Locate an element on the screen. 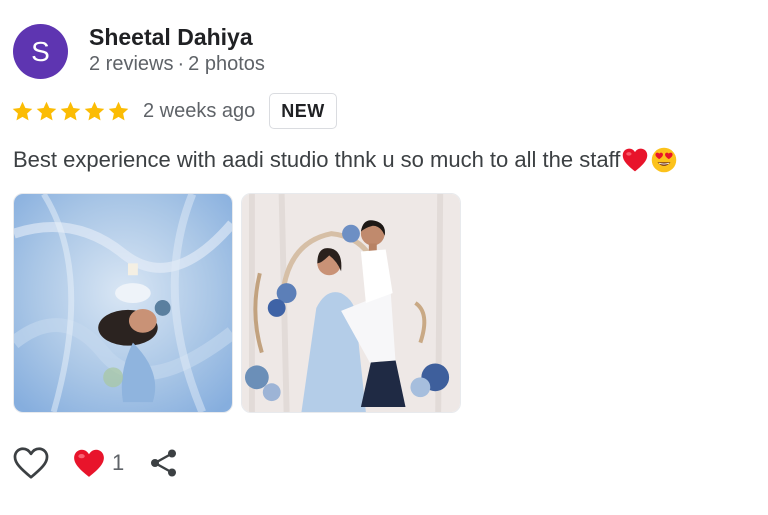  heart-eyes-emoji is located at coordinates (664, 160).